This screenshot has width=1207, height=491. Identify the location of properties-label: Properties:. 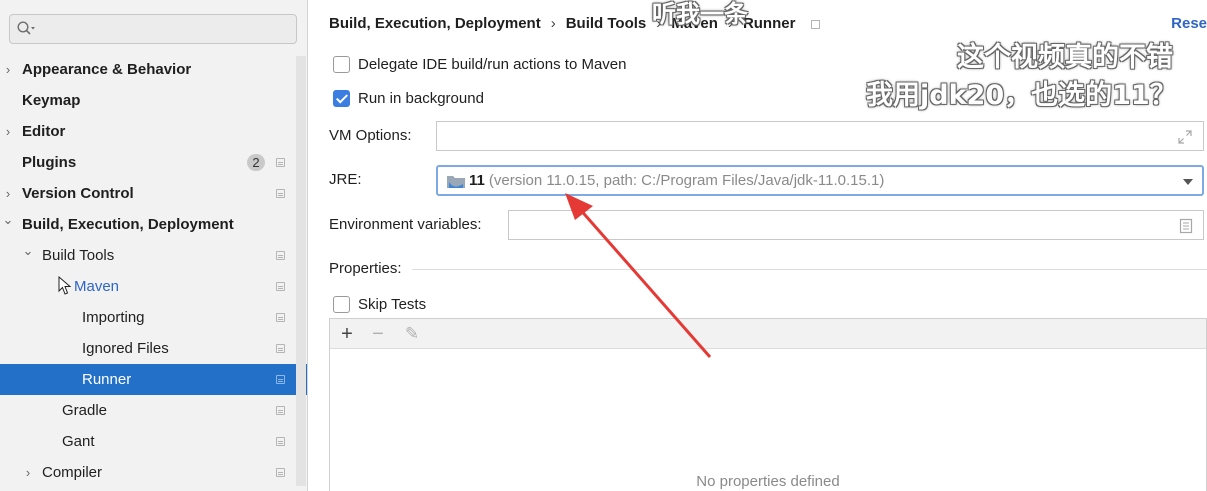
(365, 268).